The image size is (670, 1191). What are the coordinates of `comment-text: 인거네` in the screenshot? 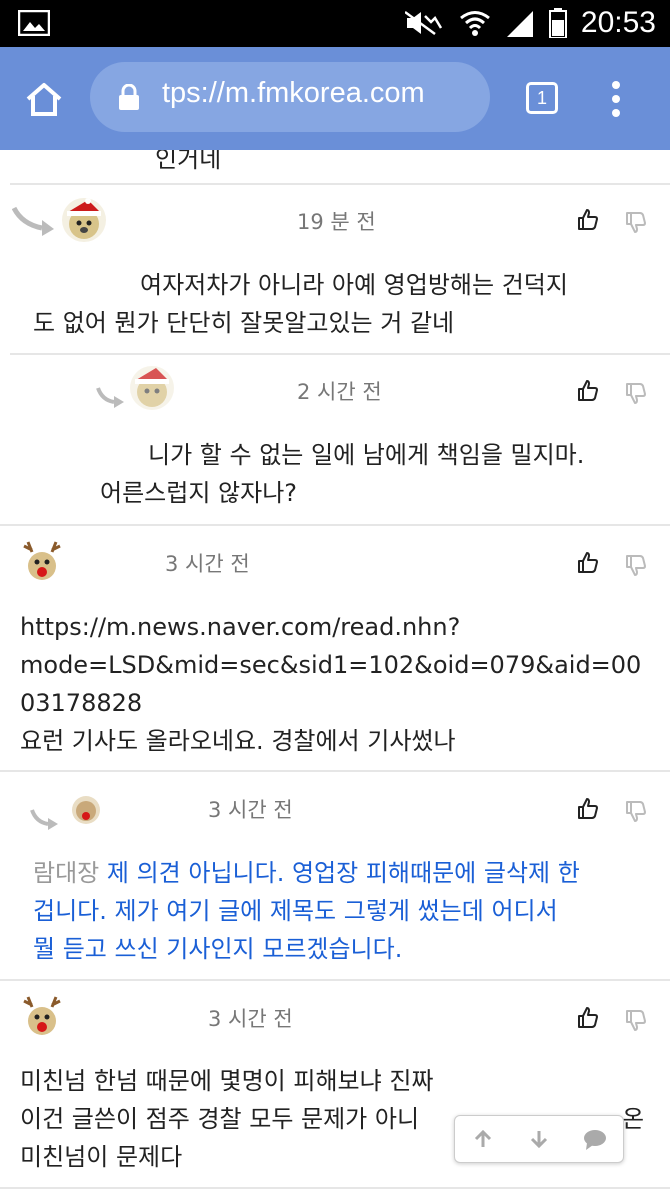 It's located at (188, 161).